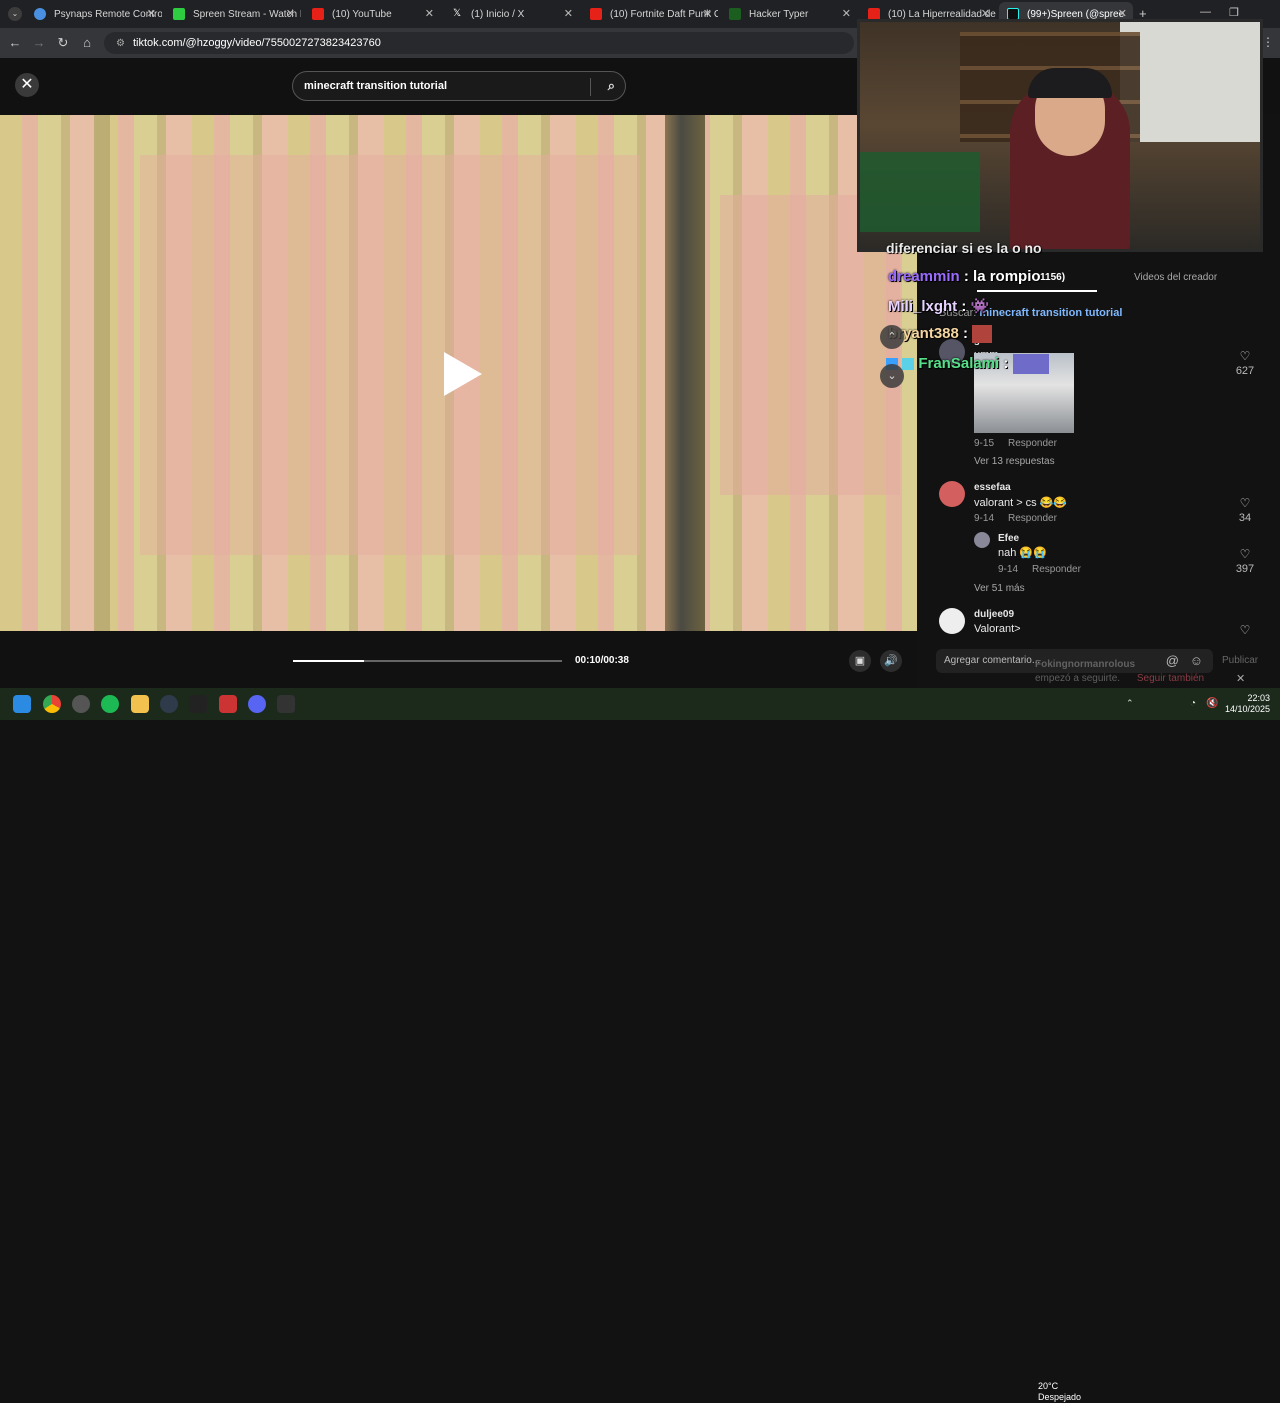 This screenshot has width=1280, height=1403. I want to click on home-icon: ⌂, so click(87, 42).